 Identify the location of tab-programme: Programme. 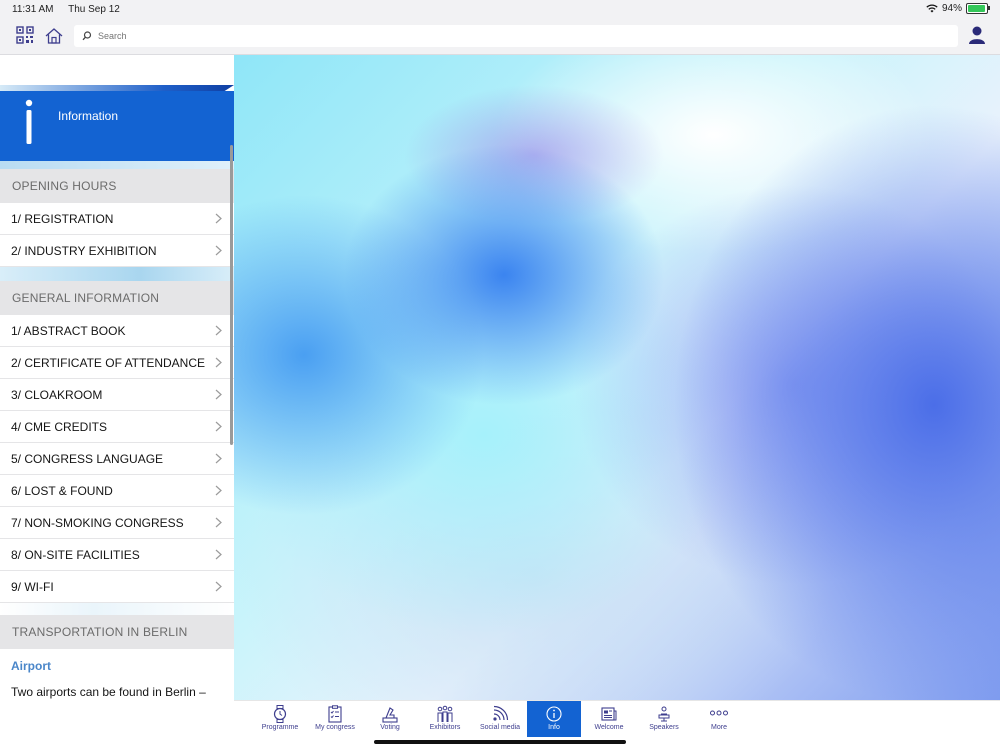
(280, 719).